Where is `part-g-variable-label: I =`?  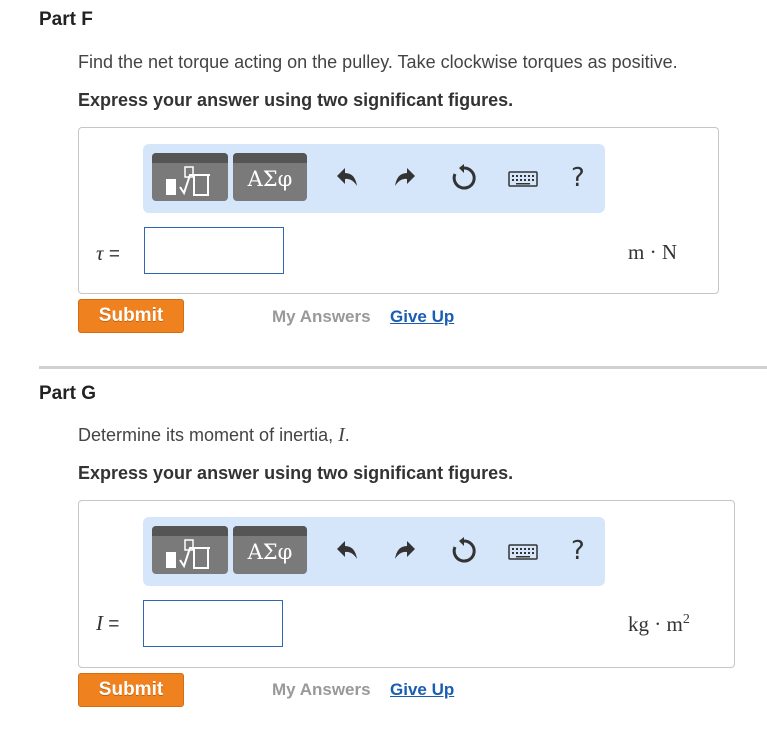
part-g-variable-label: I = is located at coordinates (107, 623).